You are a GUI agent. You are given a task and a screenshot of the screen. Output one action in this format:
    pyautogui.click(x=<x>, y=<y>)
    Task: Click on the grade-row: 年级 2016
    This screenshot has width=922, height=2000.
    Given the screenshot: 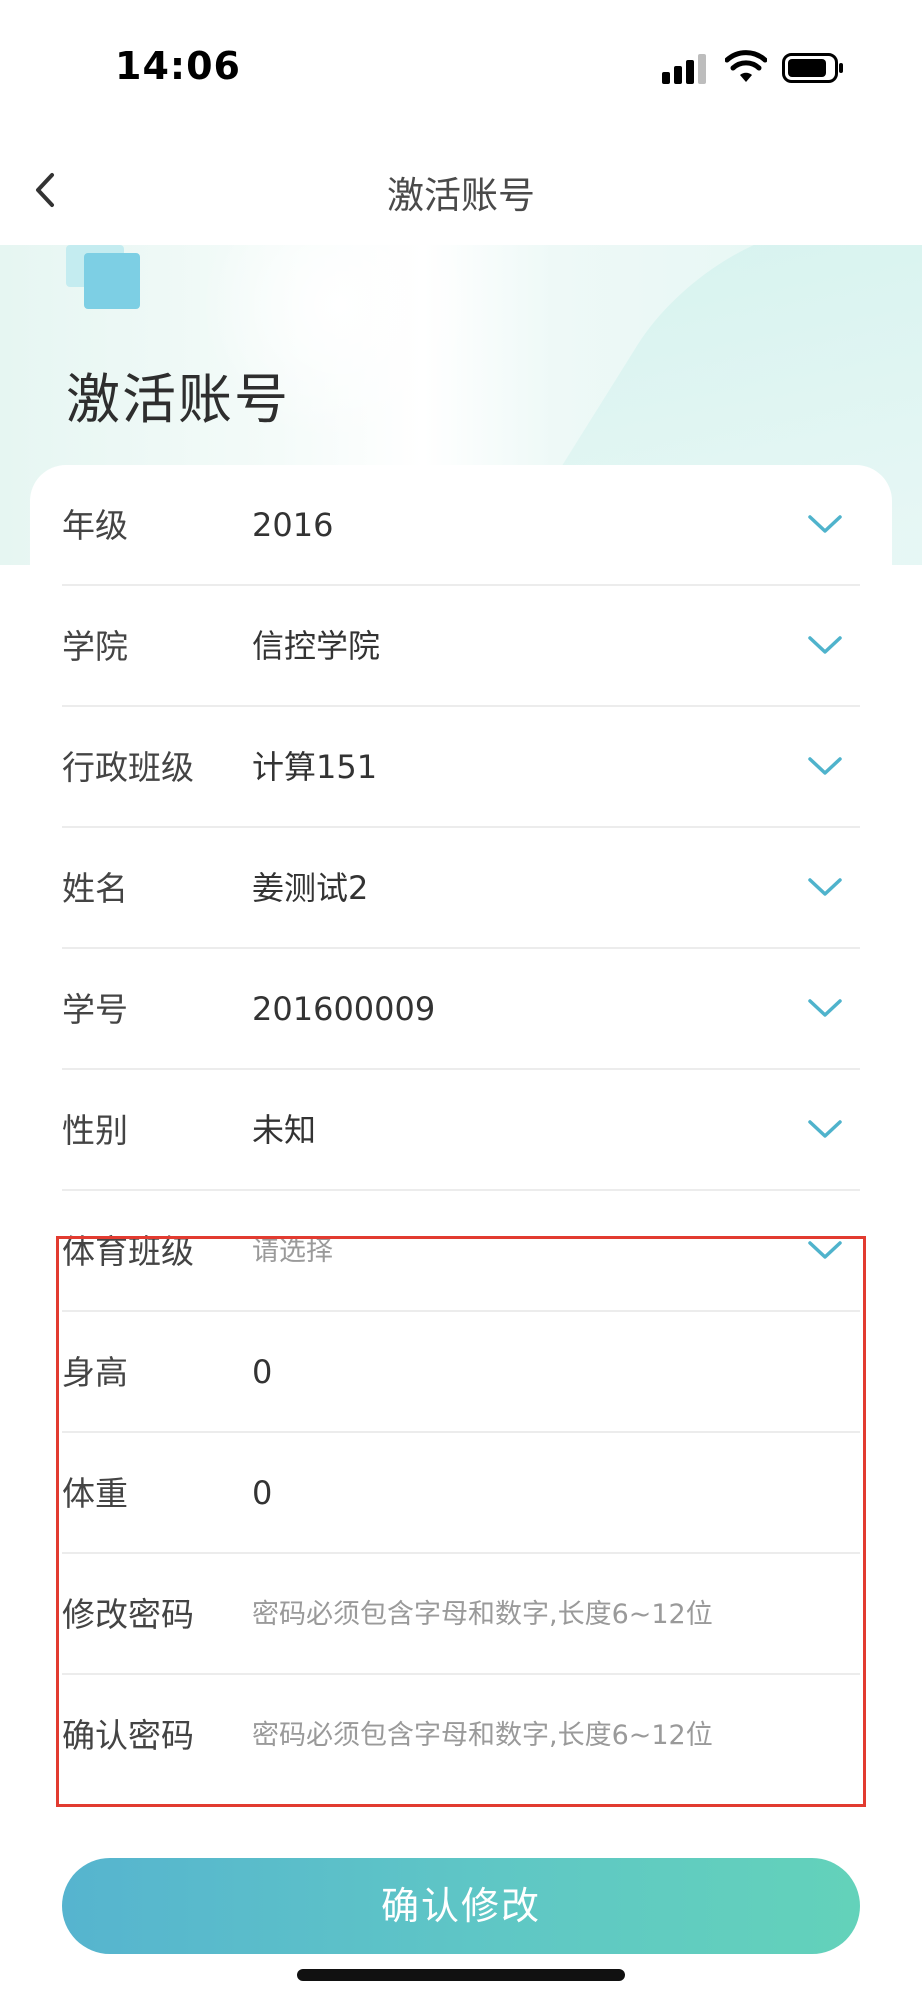 What is the action you would take?
    pyautogui.click(x=461, y=525)
    